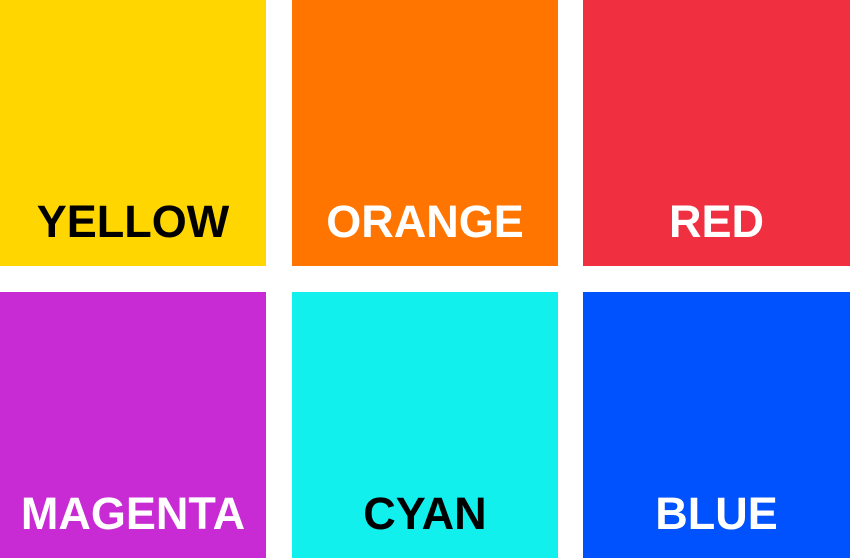  What do you see at coordinates (716, 513) in the screenshot?
I see `swatch-label-blue: BLUE` at bounding box center [716, 513].